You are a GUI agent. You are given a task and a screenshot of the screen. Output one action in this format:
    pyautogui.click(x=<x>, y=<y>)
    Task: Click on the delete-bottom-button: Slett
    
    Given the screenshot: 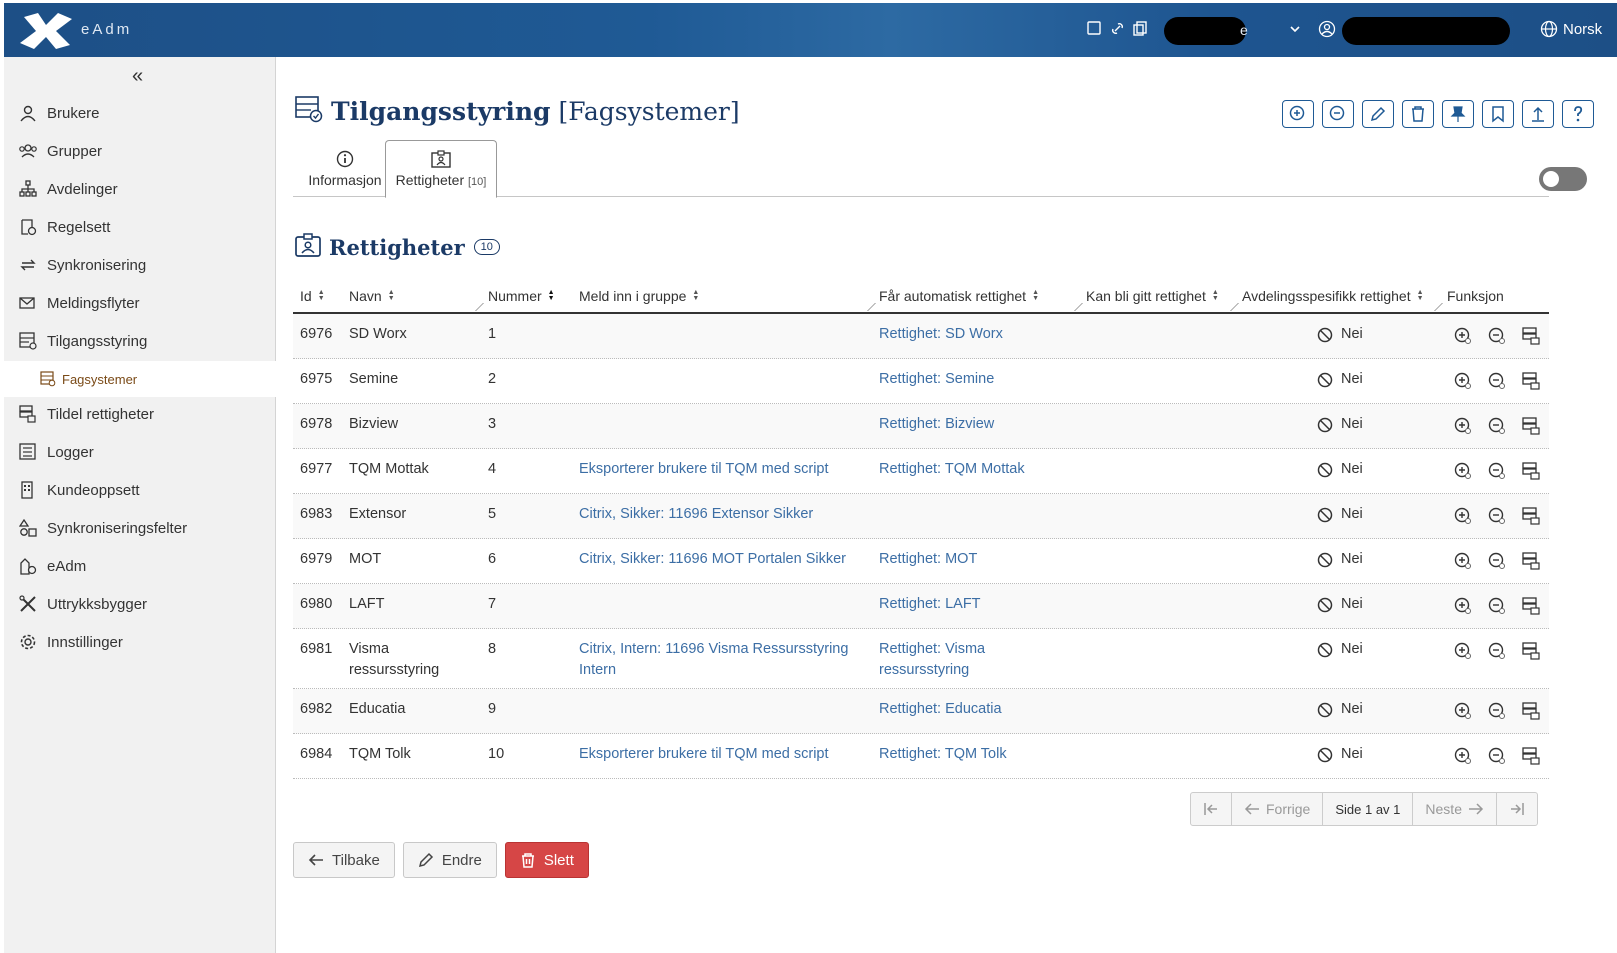 What is the action you would take?
    pyautogui.click(x=546, y=860)
    